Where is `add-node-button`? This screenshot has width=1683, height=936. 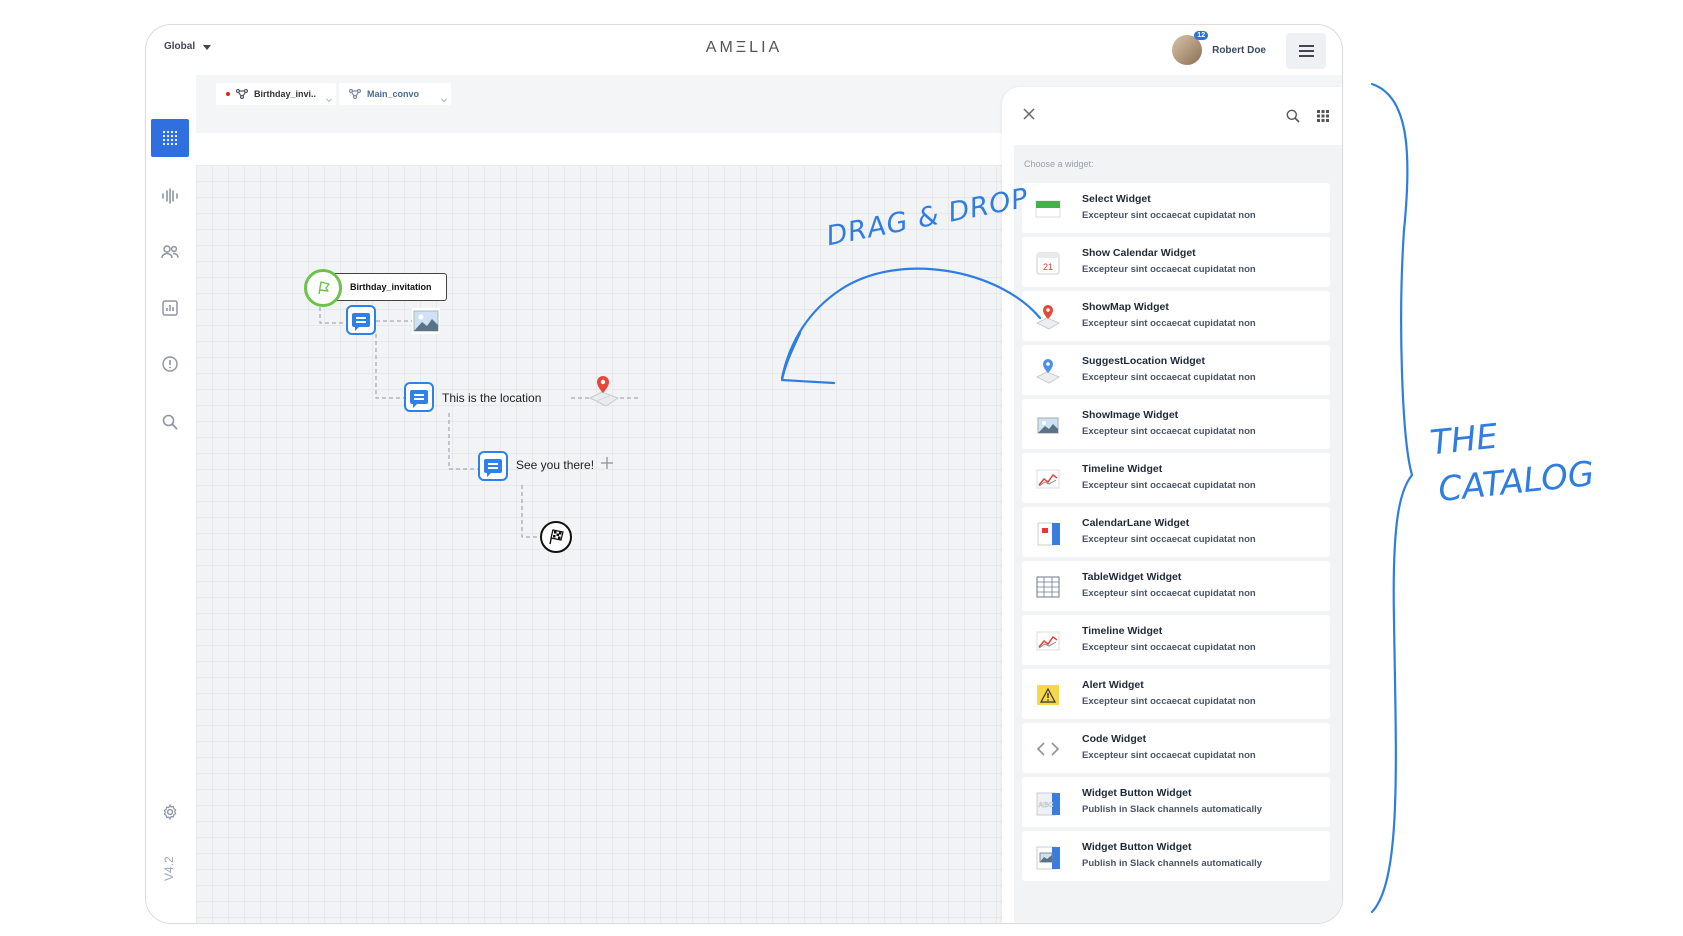 add-node-button is located at coordinates (607, 463).